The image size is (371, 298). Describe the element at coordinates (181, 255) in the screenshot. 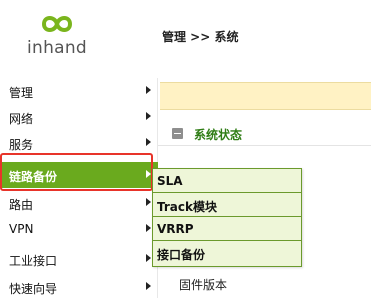

I see `submenu-item-label: 接口备份` at that location.